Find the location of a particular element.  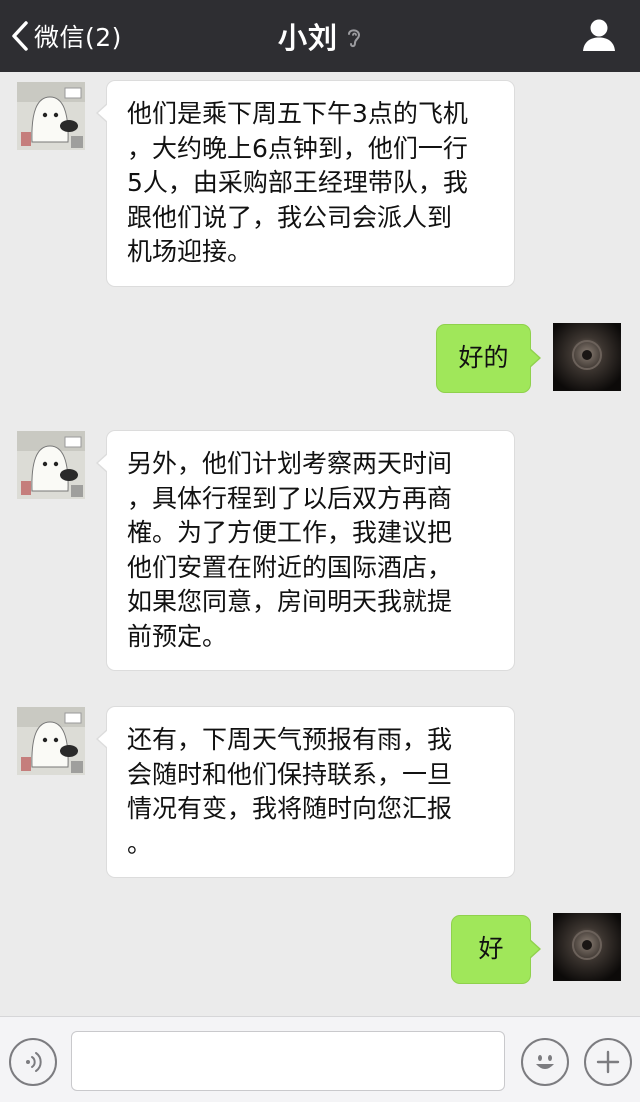

message-line: 前预定。 is located at coordinates (177, 636).